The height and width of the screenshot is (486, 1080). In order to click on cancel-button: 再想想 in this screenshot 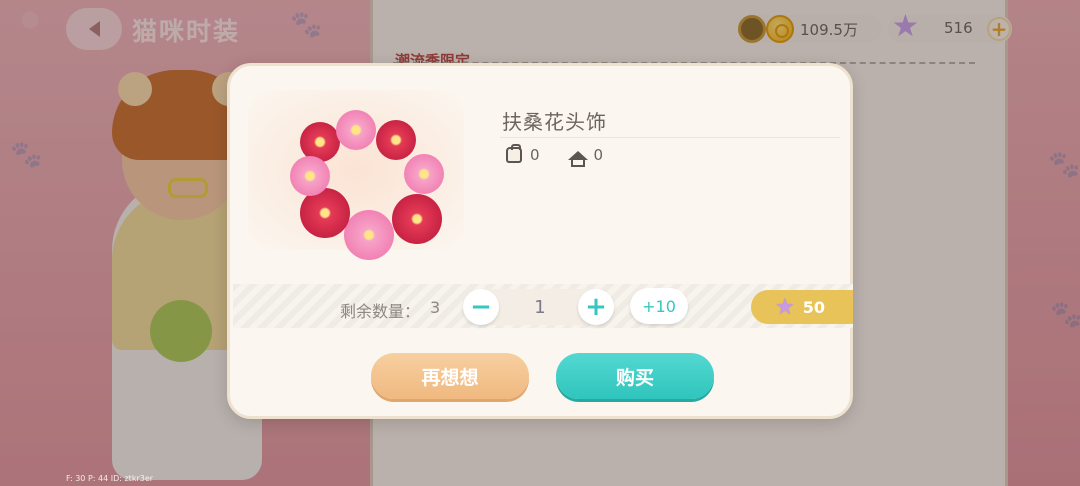, I will do `click(450, 376)`.